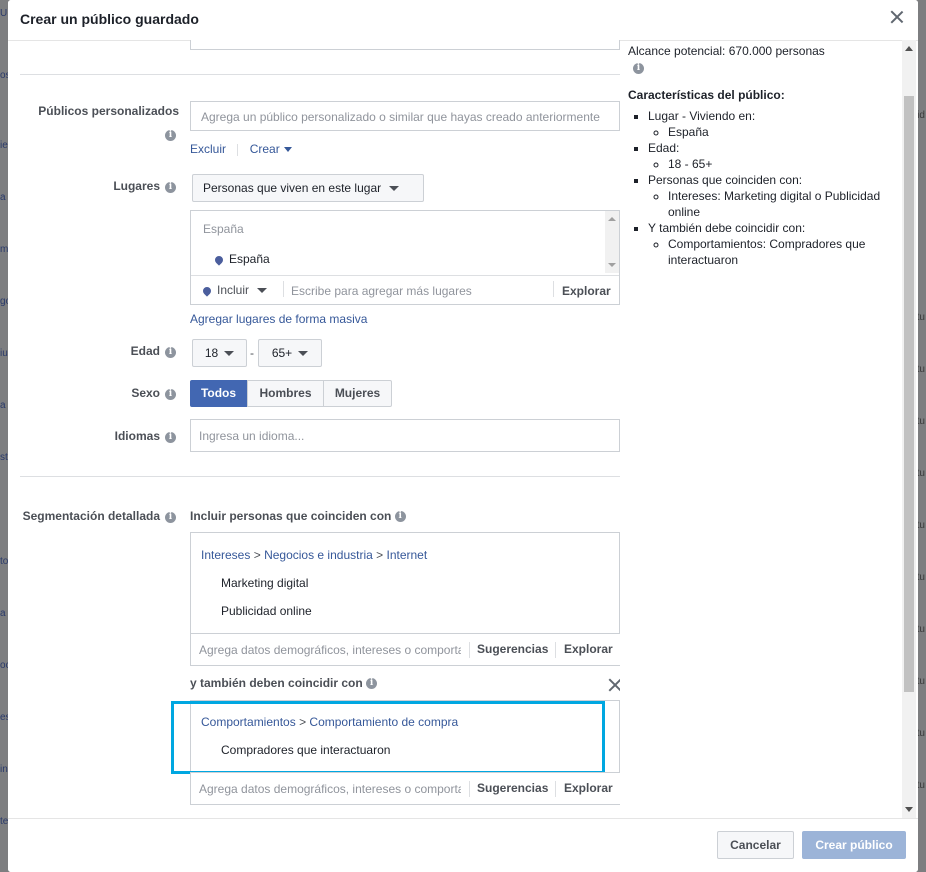 Image resolution: width=926 pixels, height=872 pixels. What do you see at coordinates (588, 649) in the screenshot?
I see `explore-button: Explorar` at bounding box center [588, 649].